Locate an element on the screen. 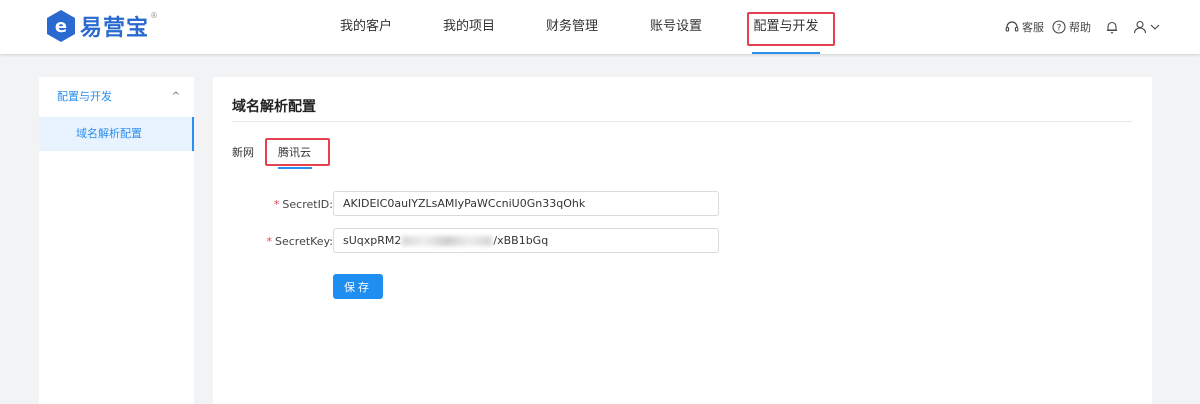 This screenshot has height=404, width=1200. user-icon is located at coordinates (1140, 27).